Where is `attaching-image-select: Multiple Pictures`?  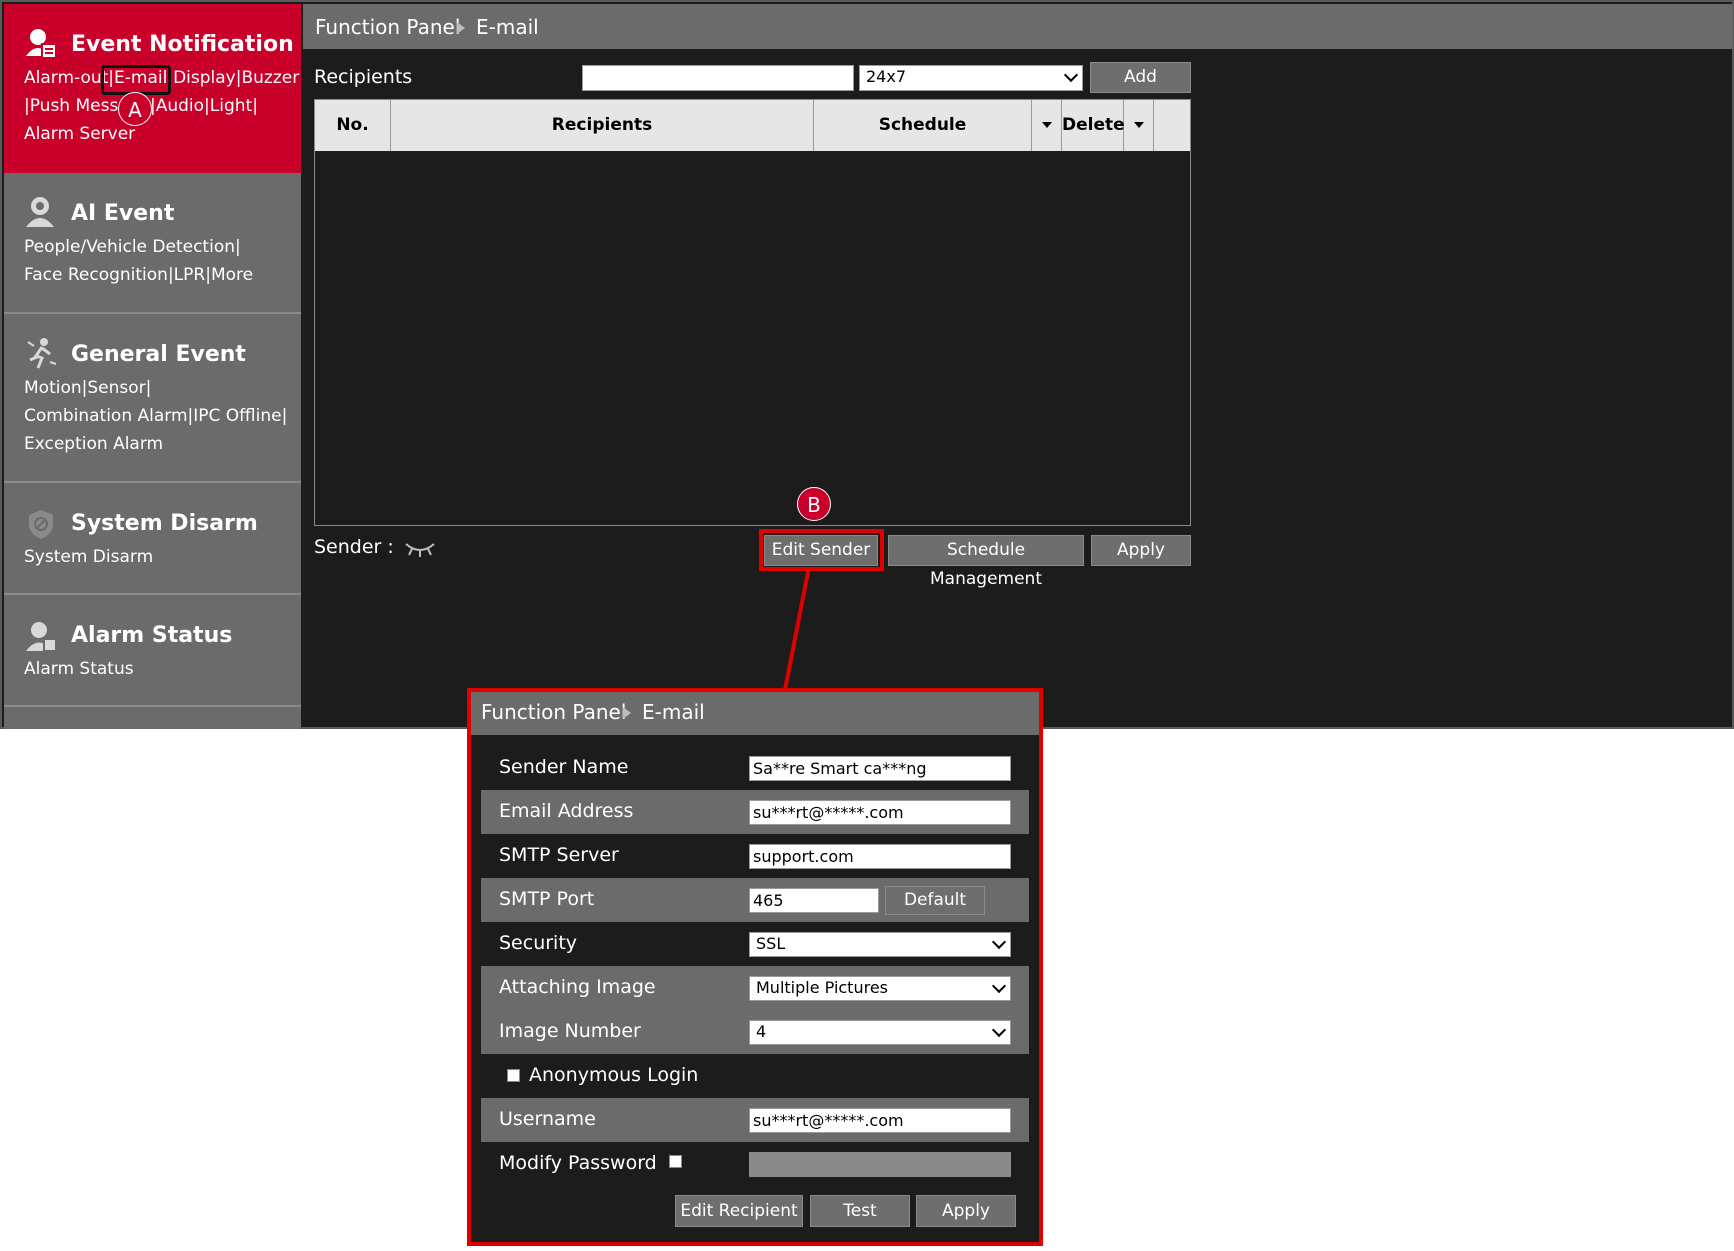 attaching-image-select: Multiple Pictures is located at coordinates (880, 988).